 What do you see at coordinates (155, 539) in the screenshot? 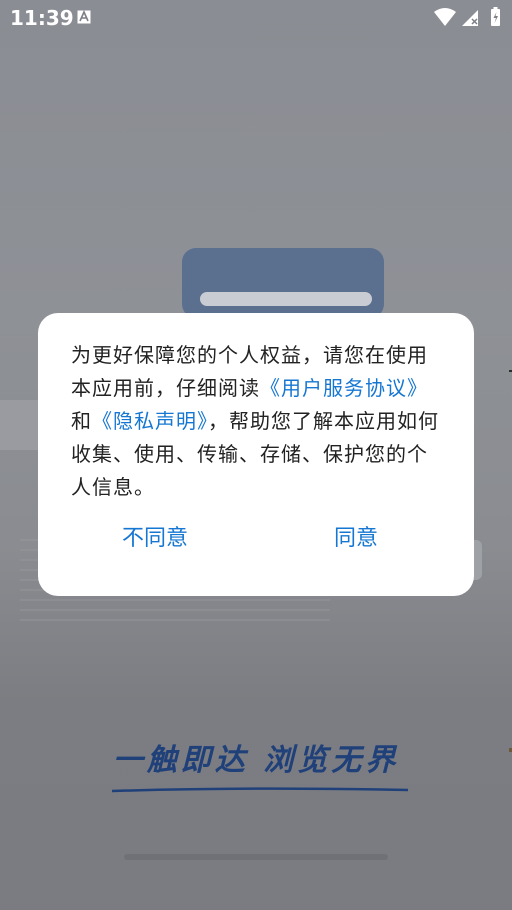
I see `disagree-button: 不同意` at bounding box center [155, 539].